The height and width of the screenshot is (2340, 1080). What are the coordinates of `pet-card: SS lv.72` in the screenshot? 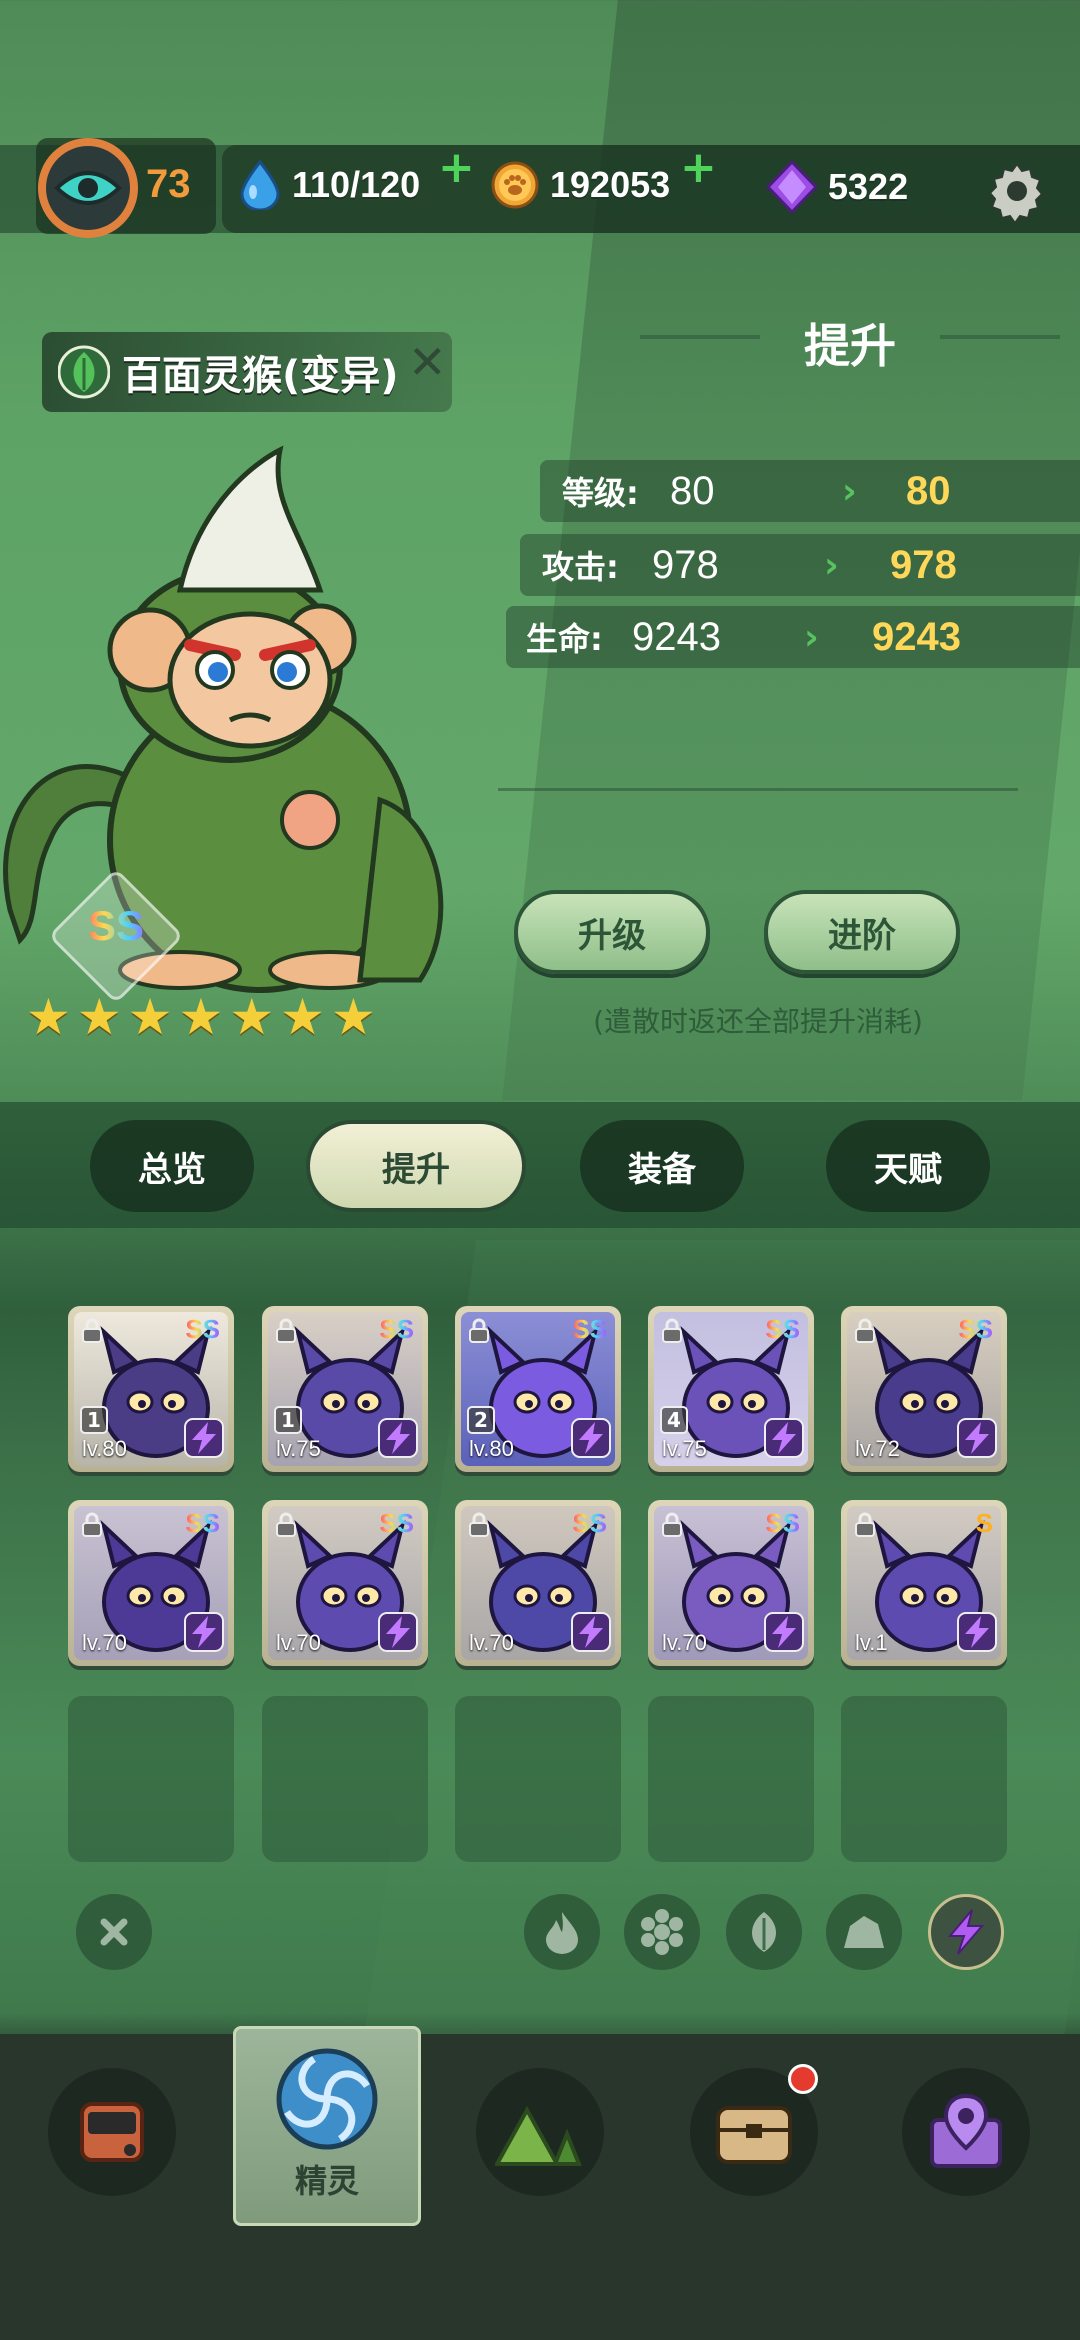 It's located at (924, 1389).